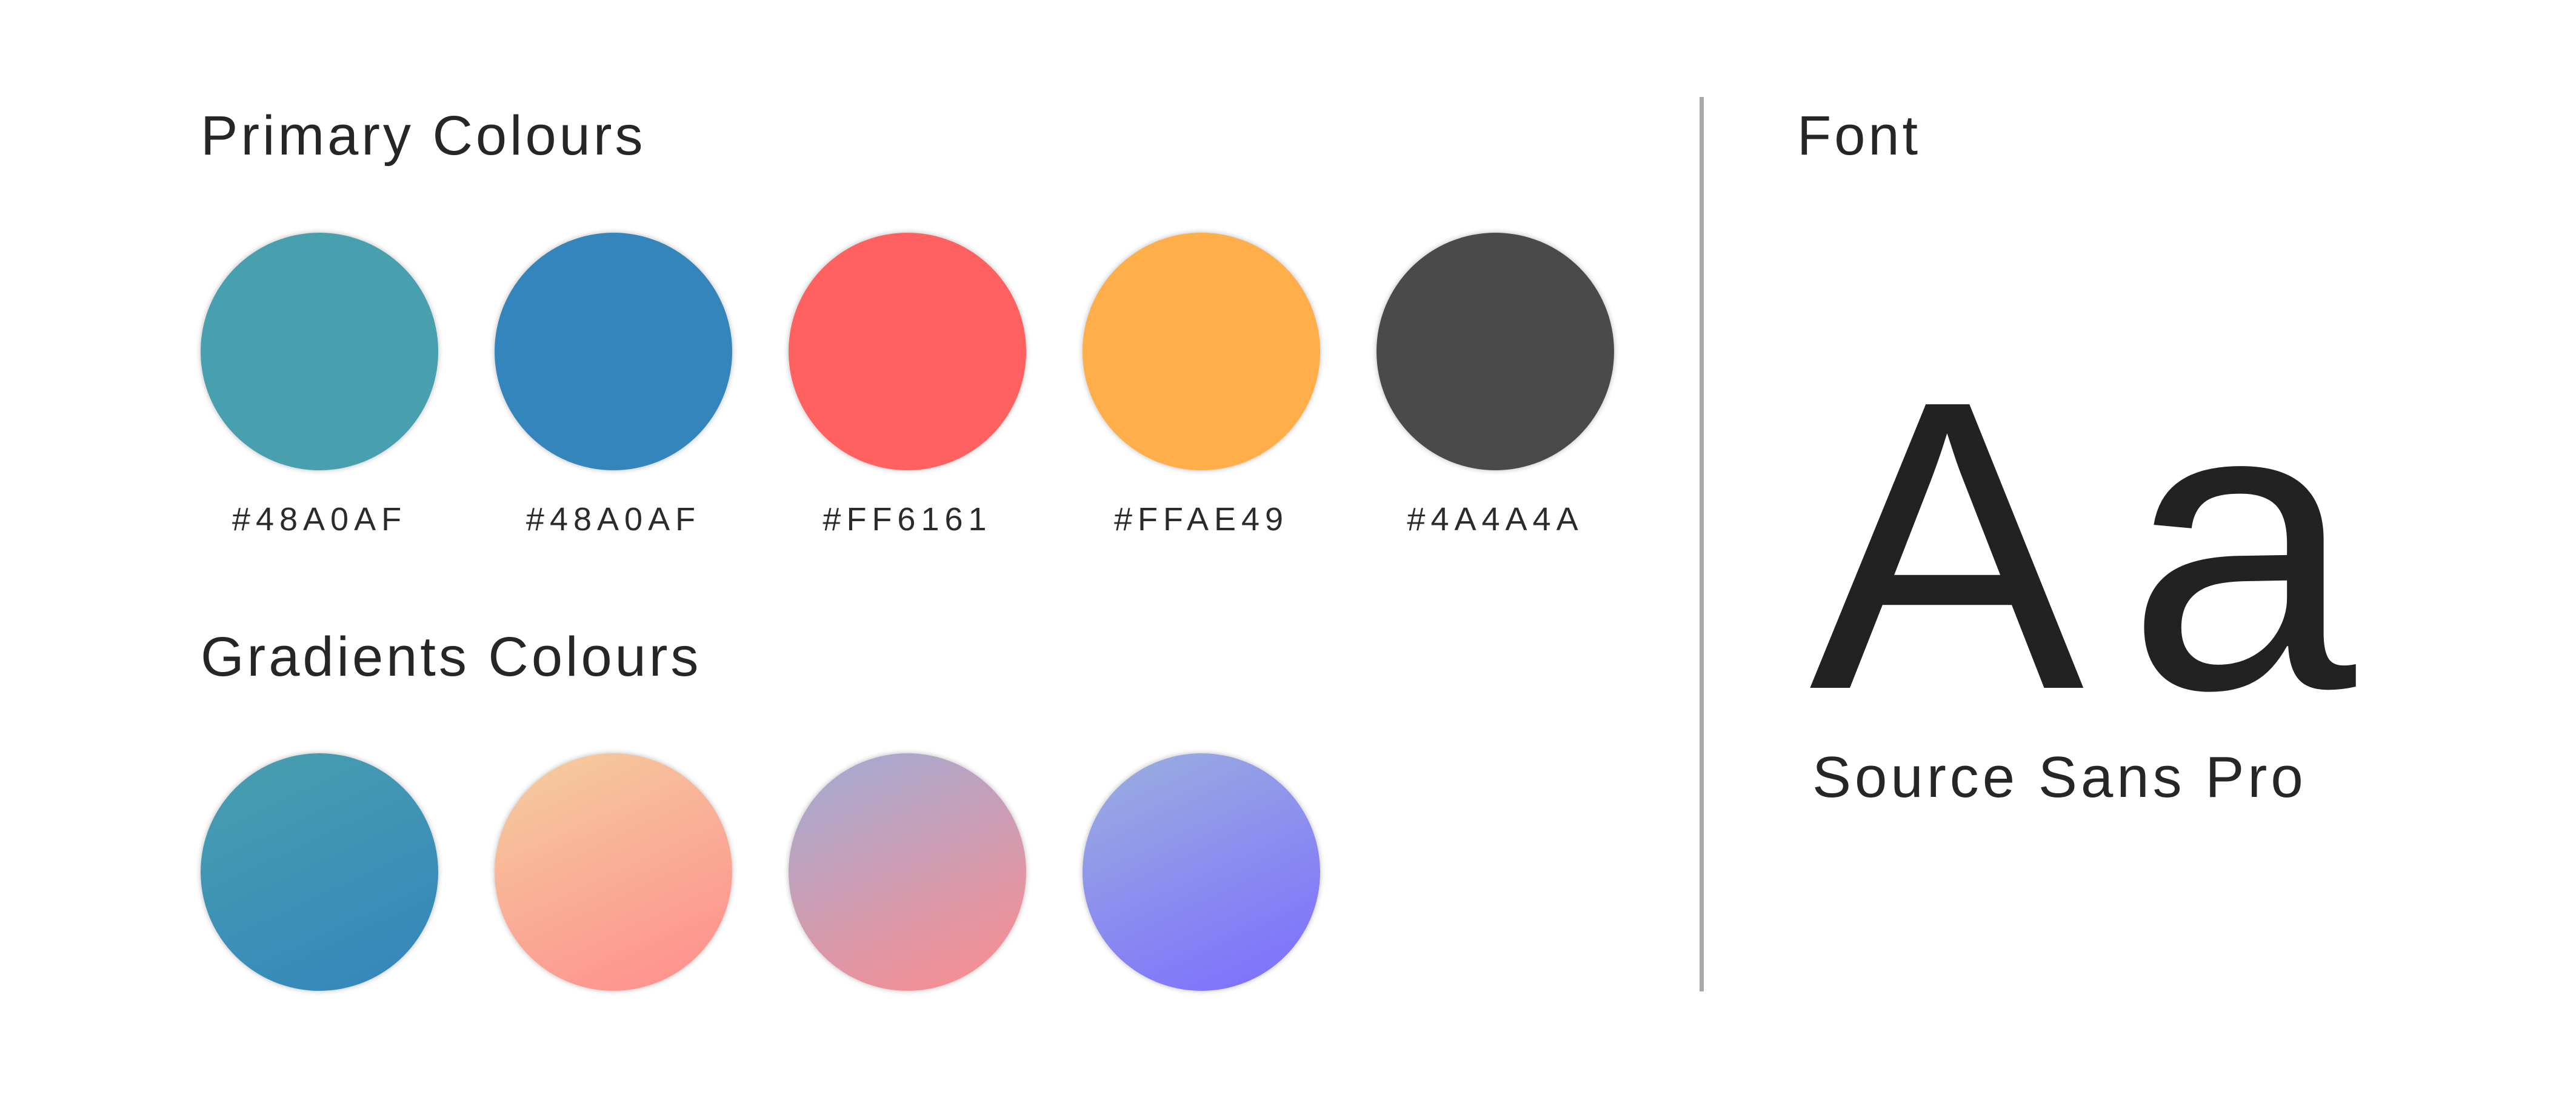 The width and height of the screenshot is (2576, 1109). I want to click on vertical-divider, so click(1702, 544).